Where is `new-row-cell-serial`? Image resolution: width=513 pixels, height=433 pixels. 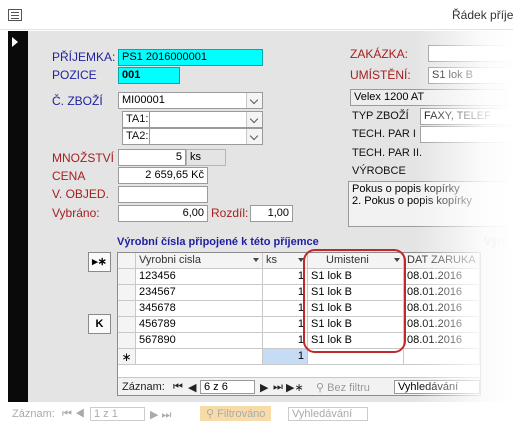
new-row-cell-serial is located at coordinates (199, 357).